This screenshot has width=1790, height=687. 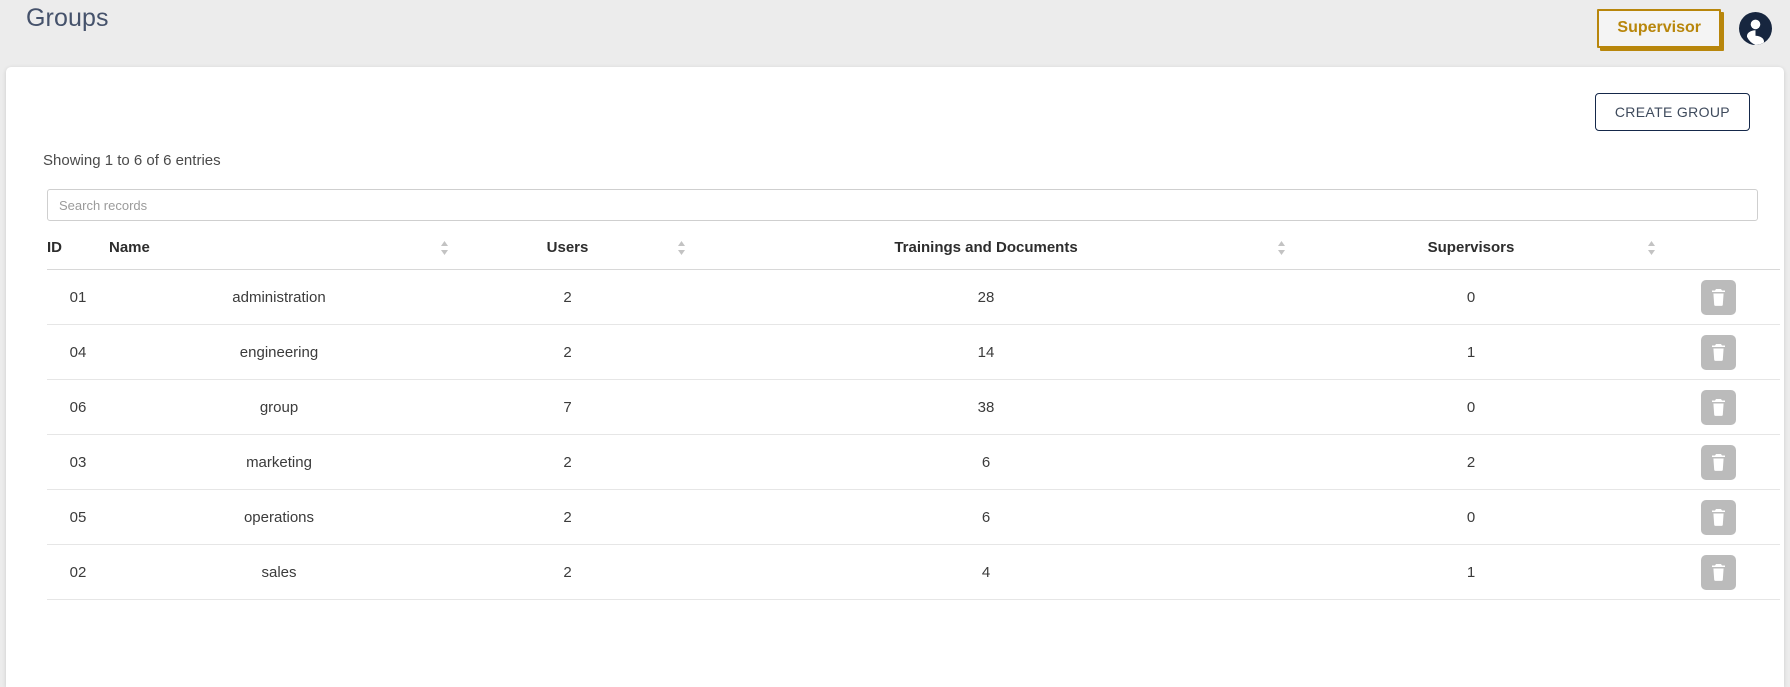 I want to click on cell-id: 06, so click(x=78, y=407).